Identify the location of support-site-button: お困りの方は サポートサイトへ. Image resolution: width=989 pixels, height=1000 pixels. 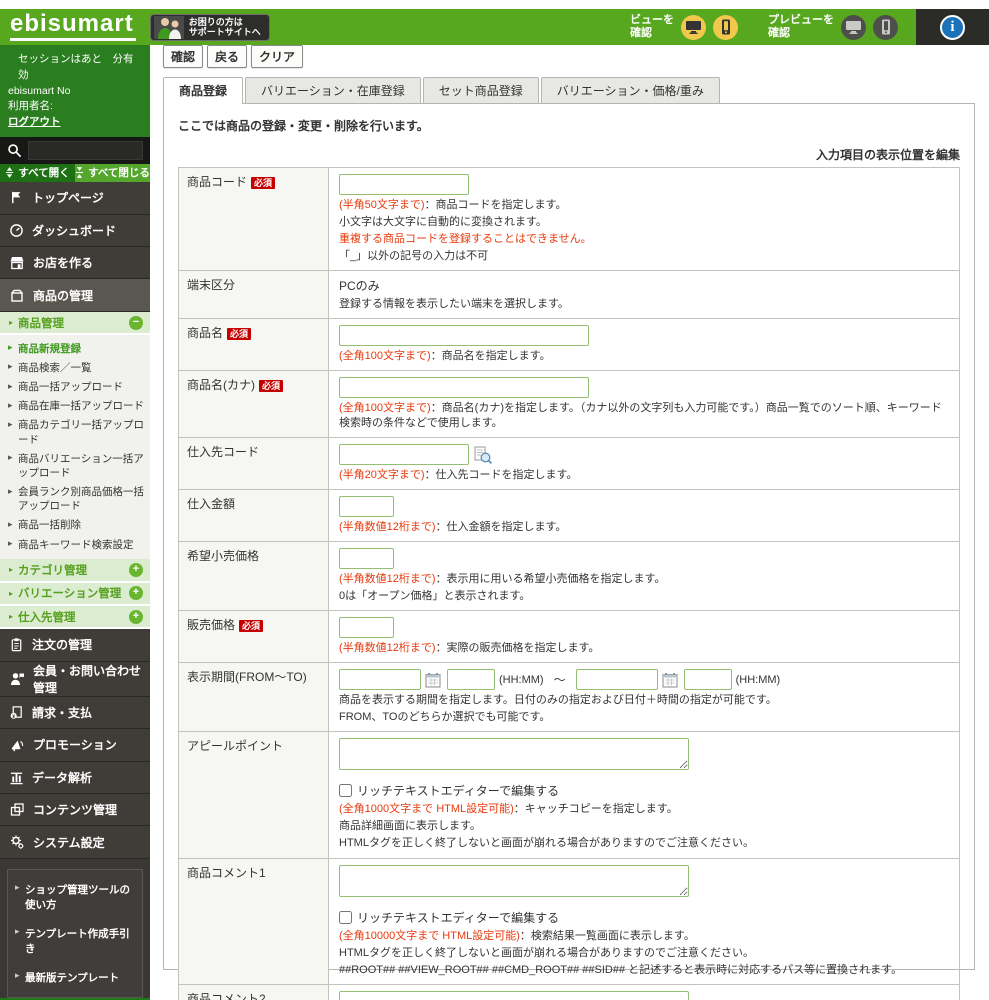
(209, 27).